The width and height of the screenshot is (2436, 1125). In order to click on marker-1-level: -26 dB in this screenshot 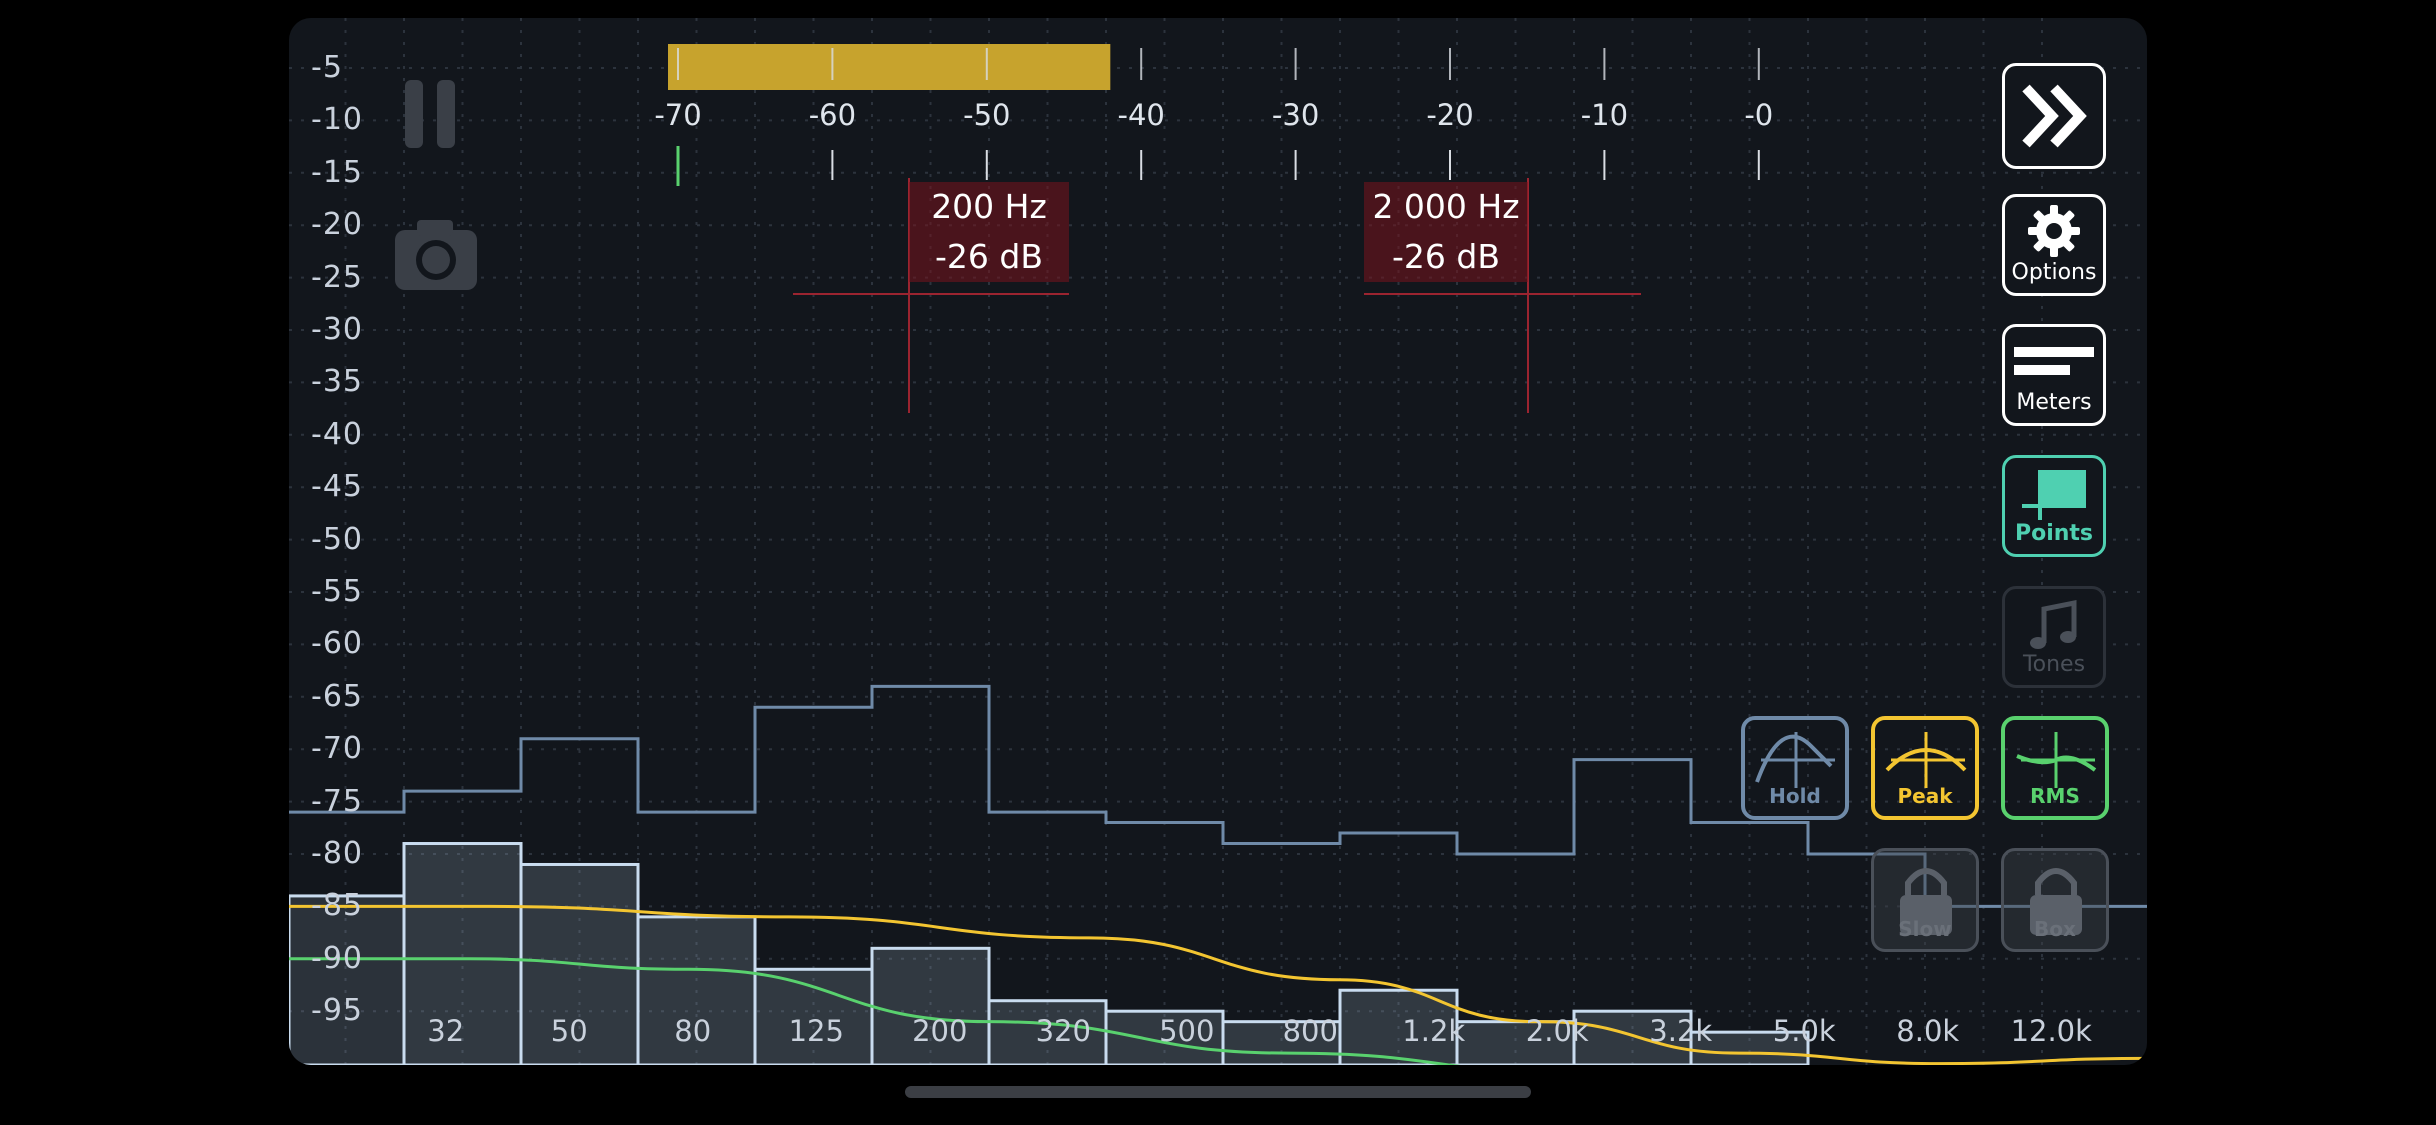, I will do `click(989, 256)`.